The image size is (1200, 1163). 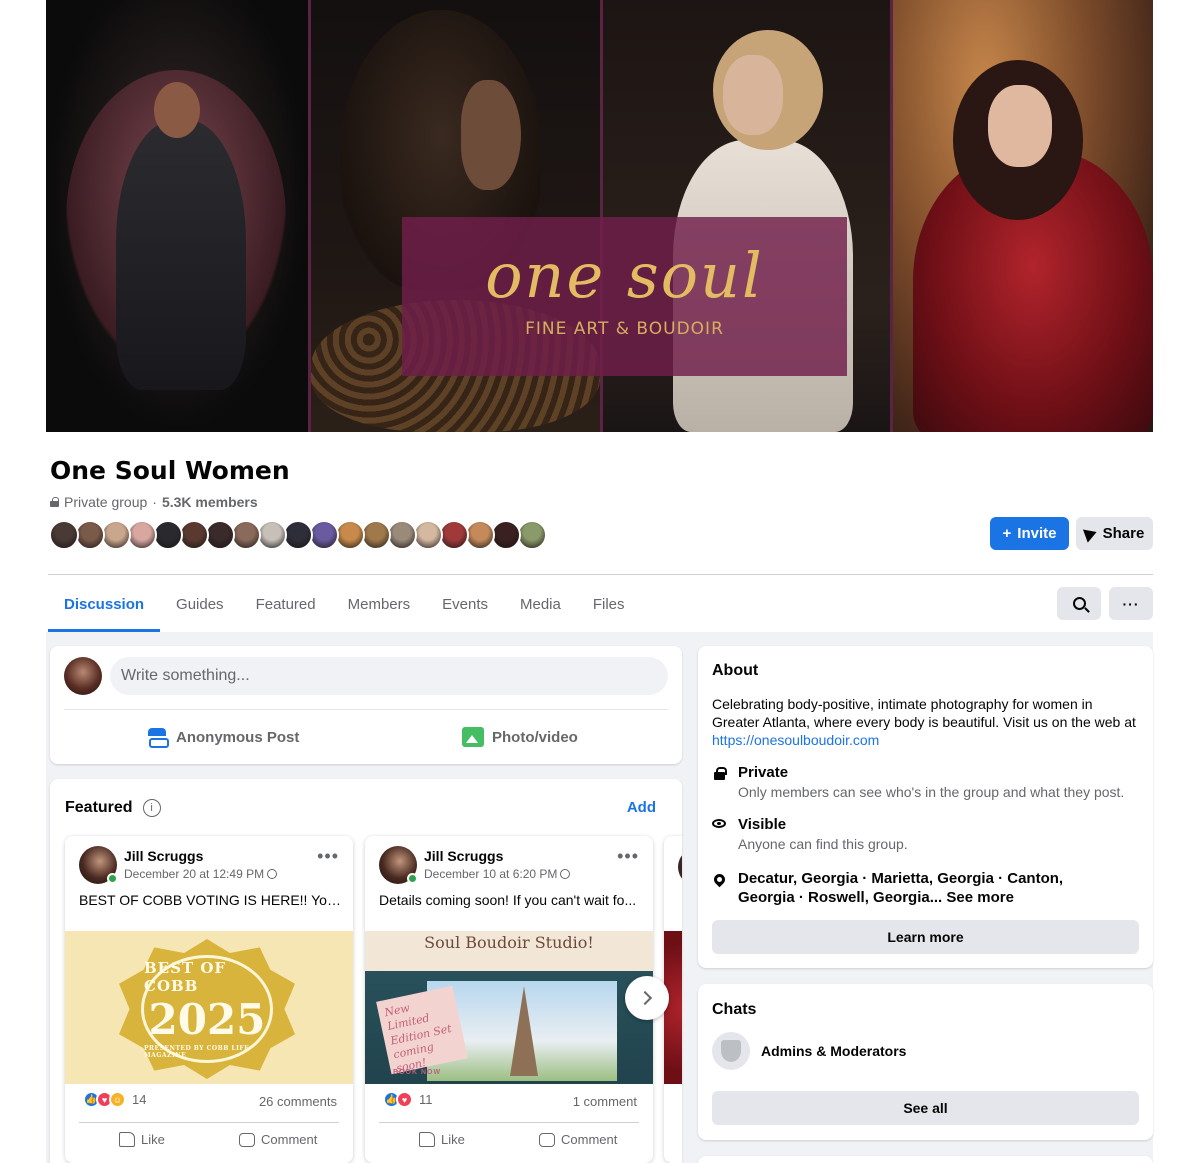 What do you see at coordinates (289, 1139) in the screenshot?
I see `comment-label: Comment` at bounding box center [289, 1139].